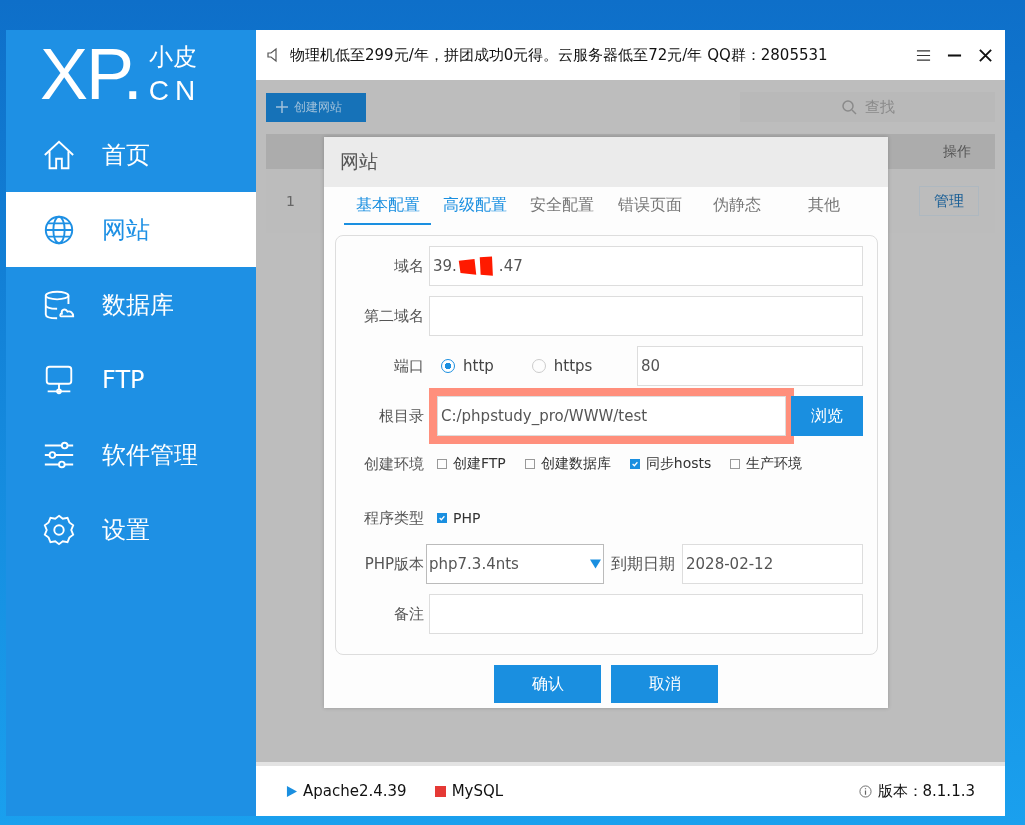 Image resolution: width=1025 pixels, height=825 pixels. I want to click on radio-option: https, so click(562, 366).